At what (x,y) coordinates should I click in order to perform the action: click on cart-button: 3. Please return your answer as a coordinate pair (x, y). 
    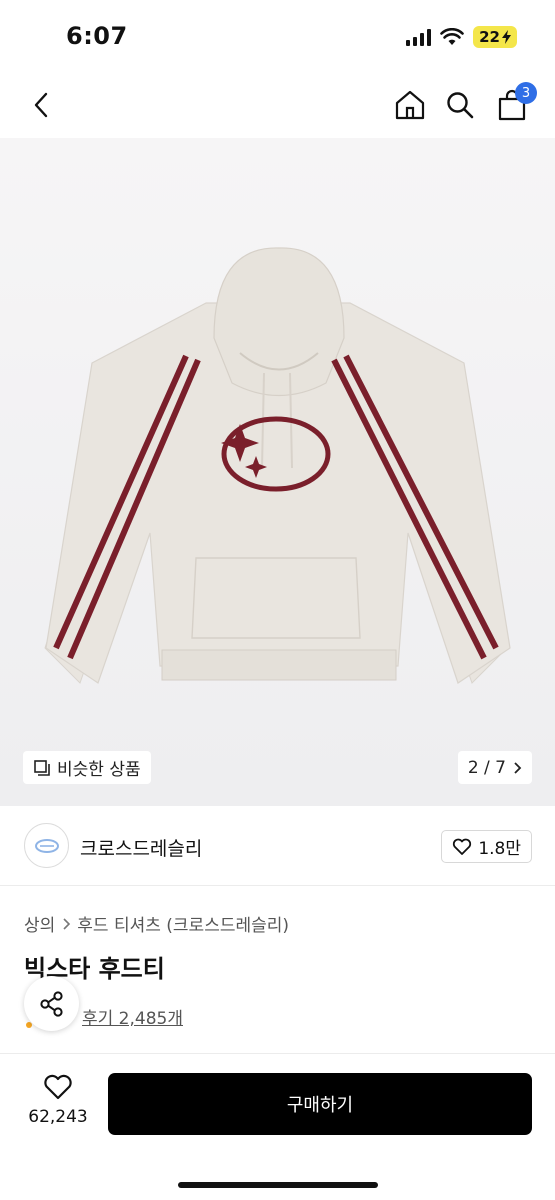
    Looking at the image, I should click on (514, 104).